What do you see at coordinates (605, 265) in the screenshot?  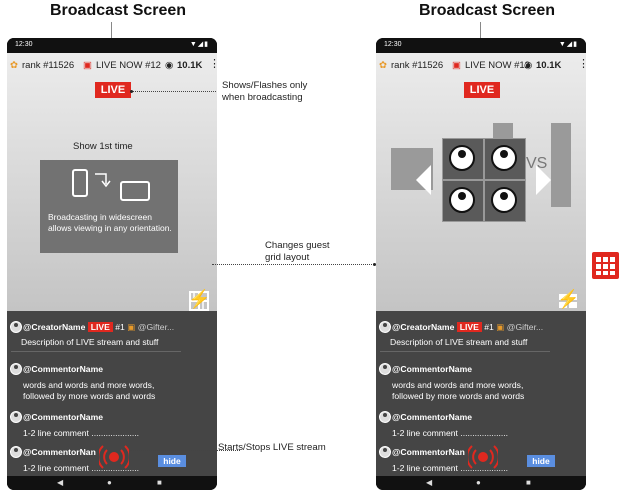 I see `grid-icon` at bounding box center [605, 265].